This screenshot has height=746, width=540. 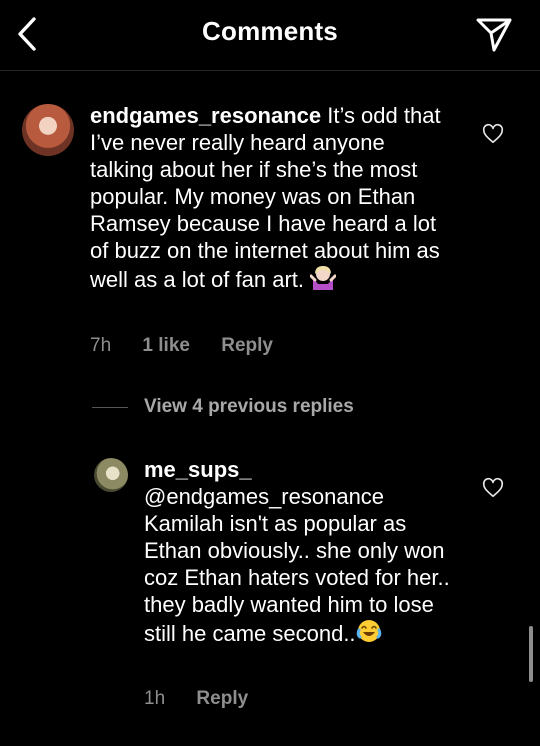 What do you see at coordinates (531, 654) in the screenshot?
I see `scrollbar` at bounding box center [531, 654].